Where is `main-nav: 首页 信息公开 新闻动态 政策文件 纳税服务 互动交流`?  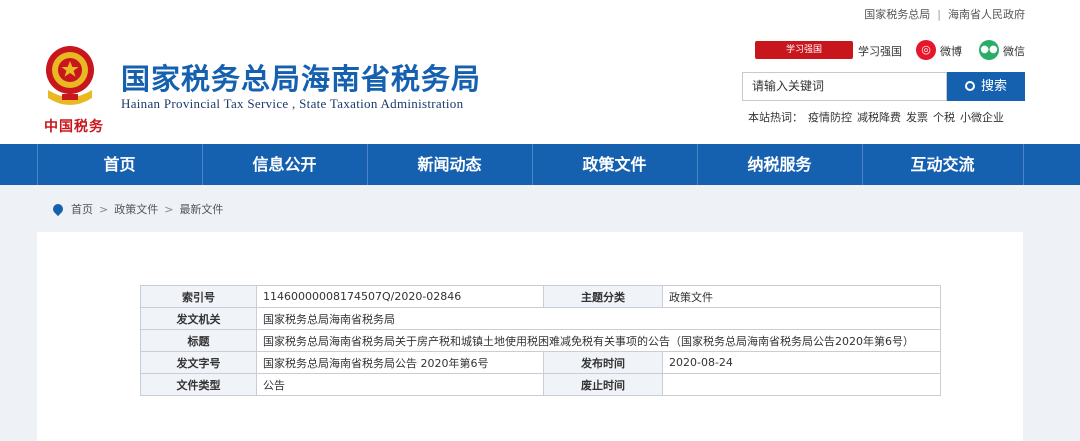 main-nav: 首页 信息公开 新闻动态 政策文件 纳税服务 互动交流 is located at coordinates (540, 164).